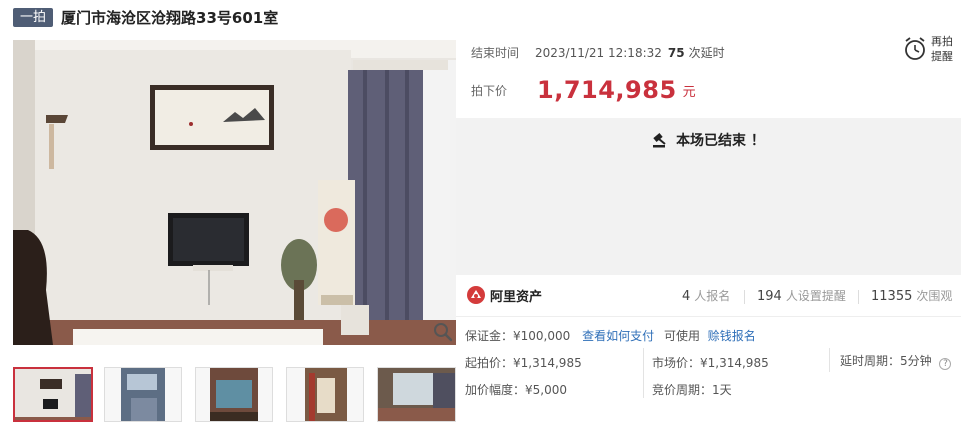  Describe the element at coordinates (934, 296) in the screenshot. I see `view-label: 次围观` at that location.